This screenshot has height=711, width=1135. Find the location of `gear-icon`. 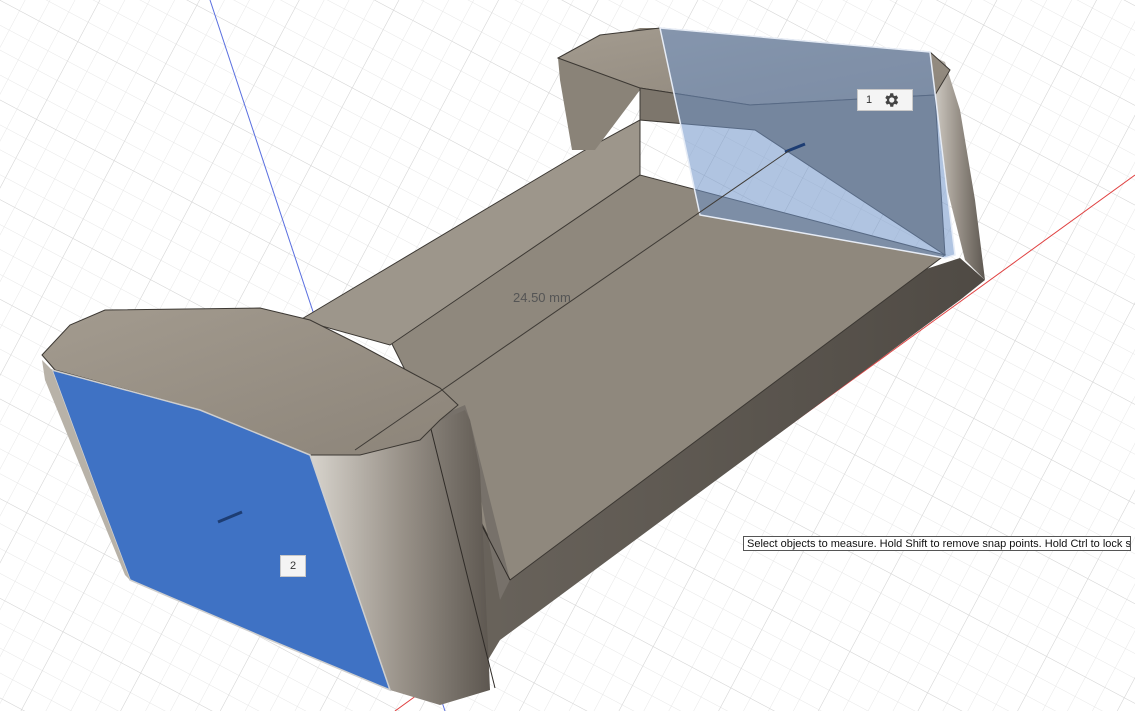

gear-icon is located at coordinates (891, 100).